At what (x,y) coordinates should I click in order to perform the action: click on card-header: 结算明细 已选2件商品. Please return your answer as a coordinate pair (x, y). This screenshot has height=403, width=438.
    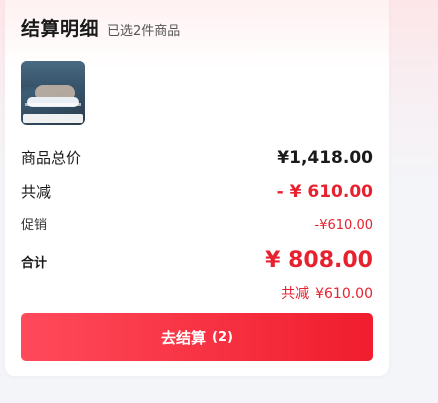
    Looking at the image, I should click on (100, 27).